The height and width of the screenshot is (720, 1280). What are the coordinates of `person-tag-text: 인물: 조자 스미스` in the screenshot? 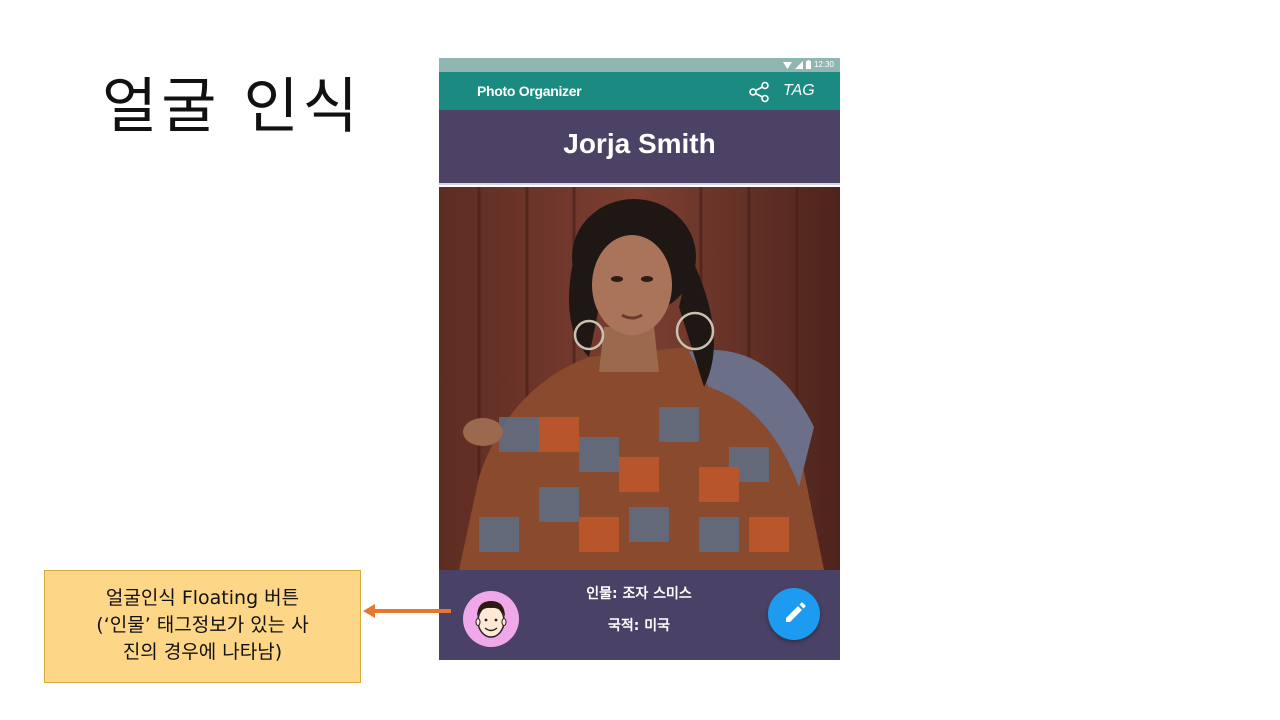 It's located at (639, 594).